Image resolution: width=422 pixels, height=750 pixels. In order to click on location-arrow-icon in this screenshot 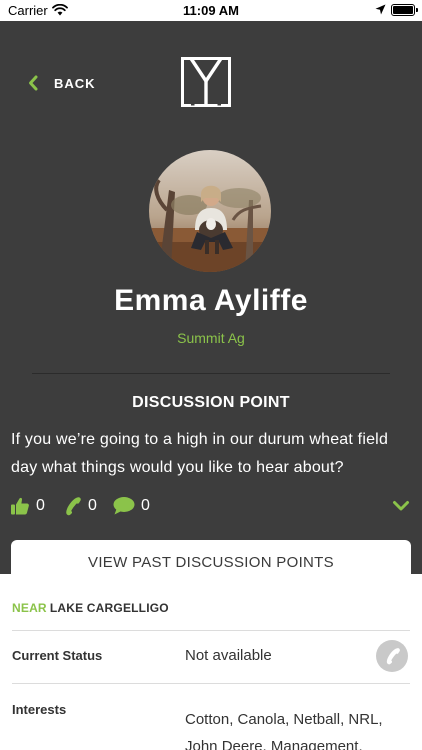, I will do `click(380, 9)`.